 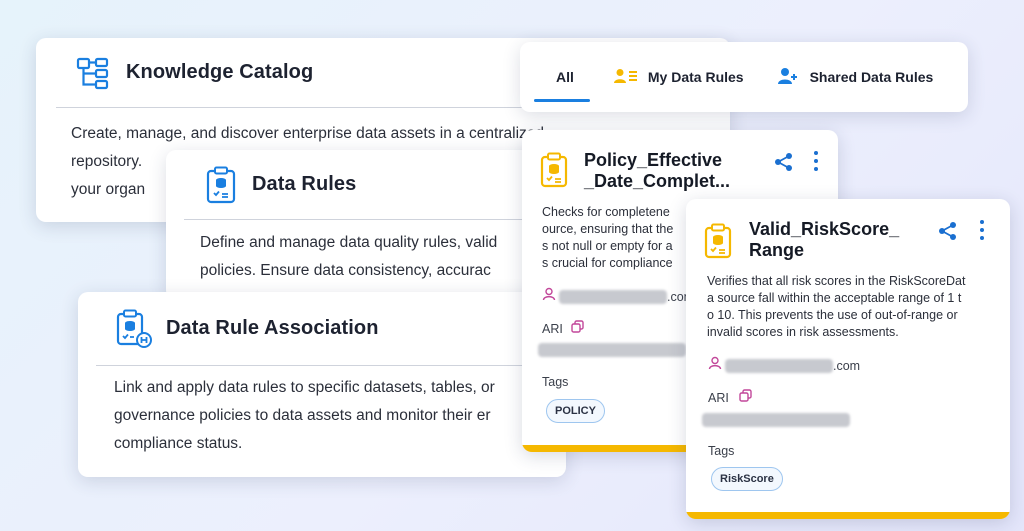 I want to click on rule-desc-line: invalid scores in risk assessments., so click(x=803, y=332).